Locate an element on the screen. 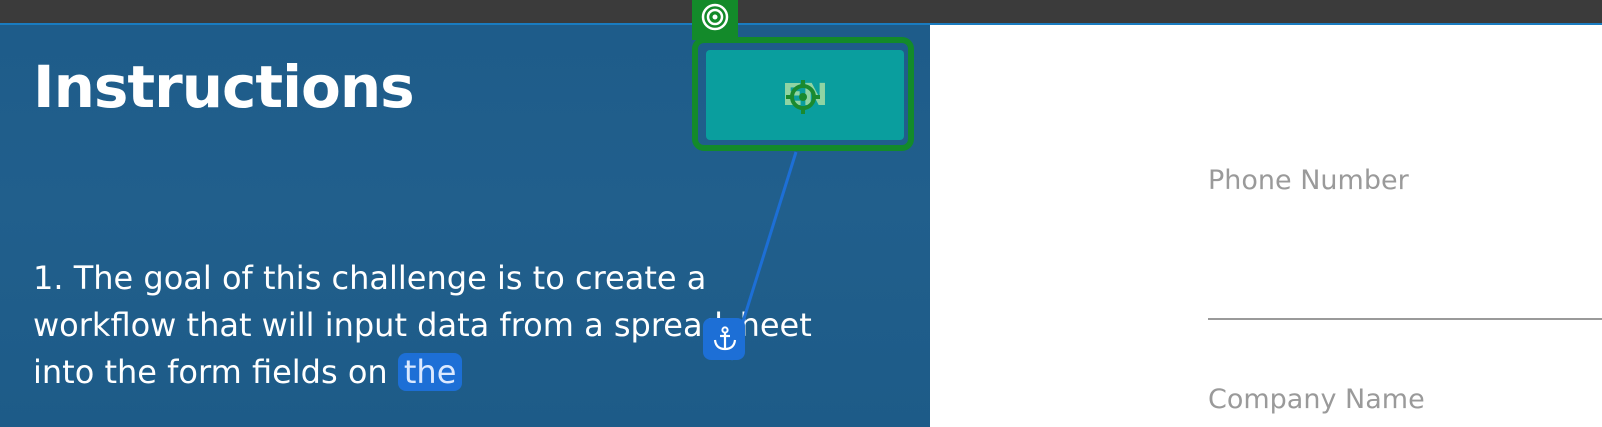 The image size is (1602, 427). phone-number-input is located at coordinates (1405, 265).